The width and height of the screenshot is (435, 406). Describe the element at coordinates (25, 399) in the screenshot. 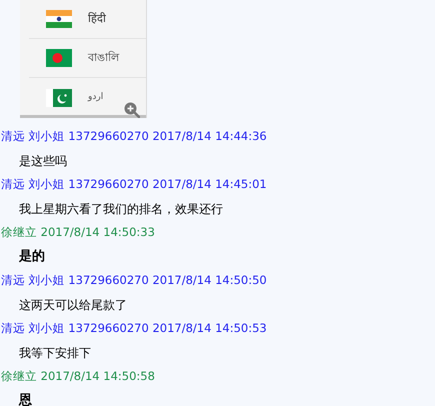

I see `message-text: 恩` at that location.